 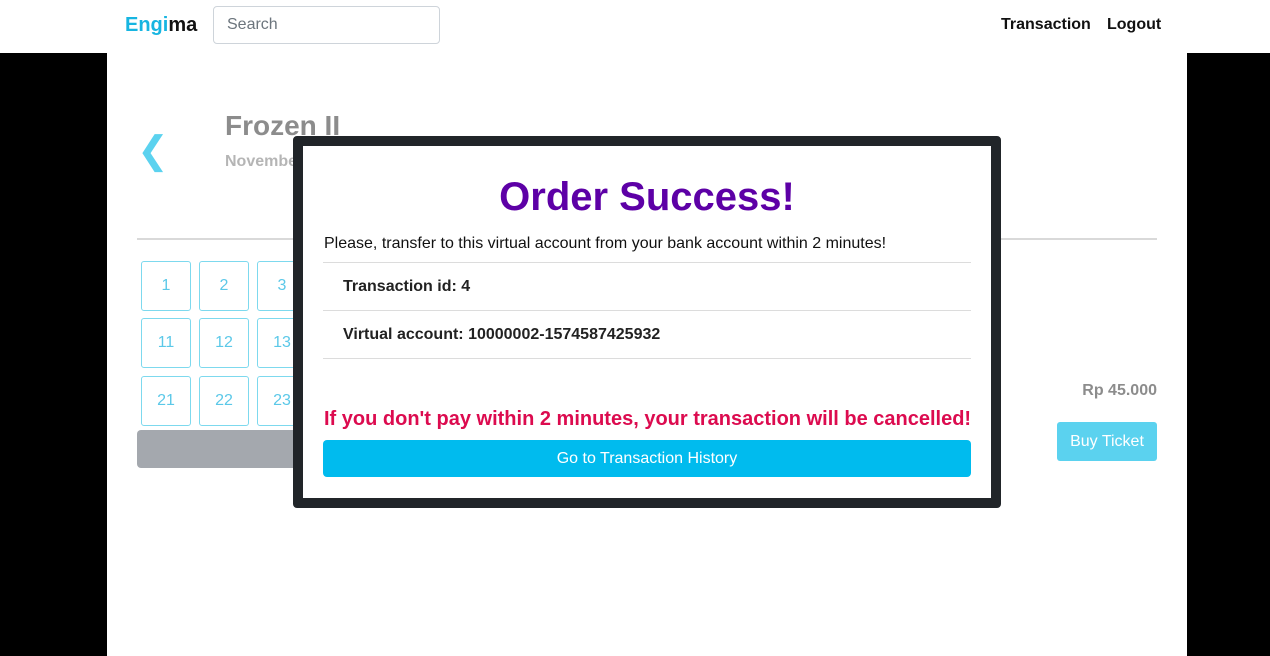 What do you see at coordinates (647, 335) in the screenshot?
I see `virtual-account: Virtual account: 10000002-1574587425932` at bounding box center [647, 335].